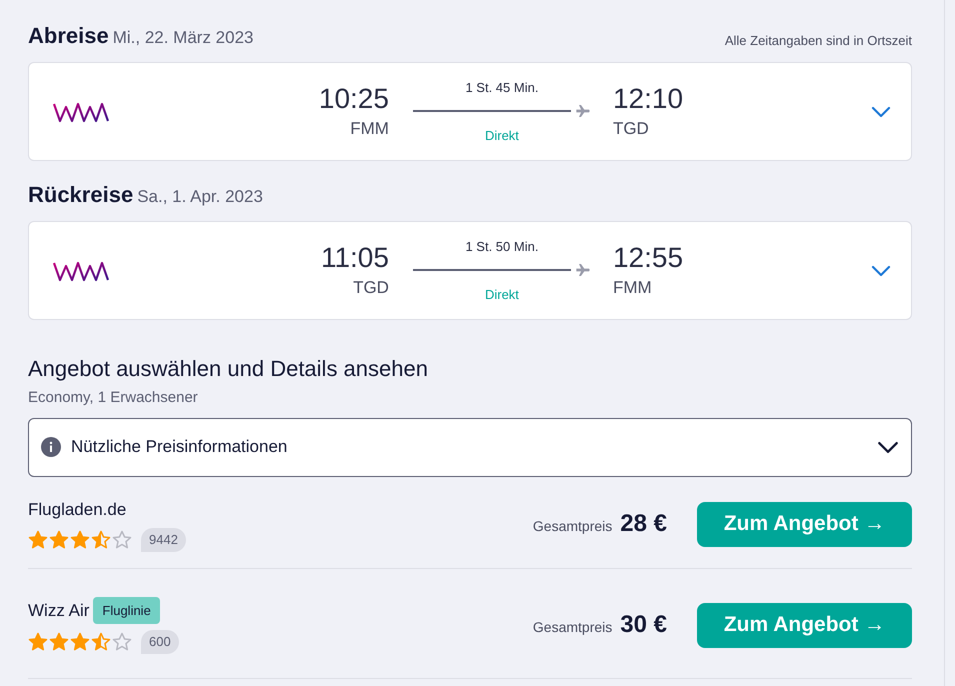 The height and width of the screenshot is (686, 955). Describe the element at coordinates (369, 129) in the screenshot. I see `departure-airport: FMM` at that location.